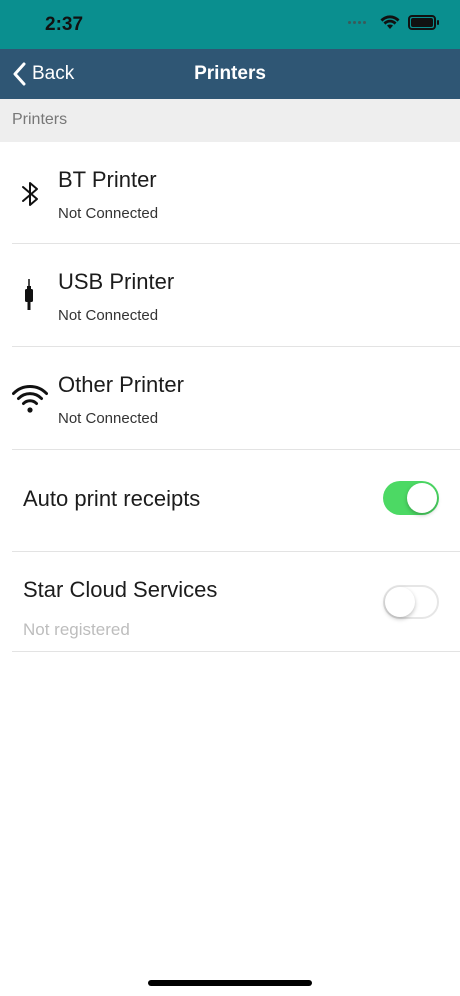 The width and height of the screenshot is (460, 996). Describe the element at coordinates (236, 651) in the screenshot. I see `divider` at that location.